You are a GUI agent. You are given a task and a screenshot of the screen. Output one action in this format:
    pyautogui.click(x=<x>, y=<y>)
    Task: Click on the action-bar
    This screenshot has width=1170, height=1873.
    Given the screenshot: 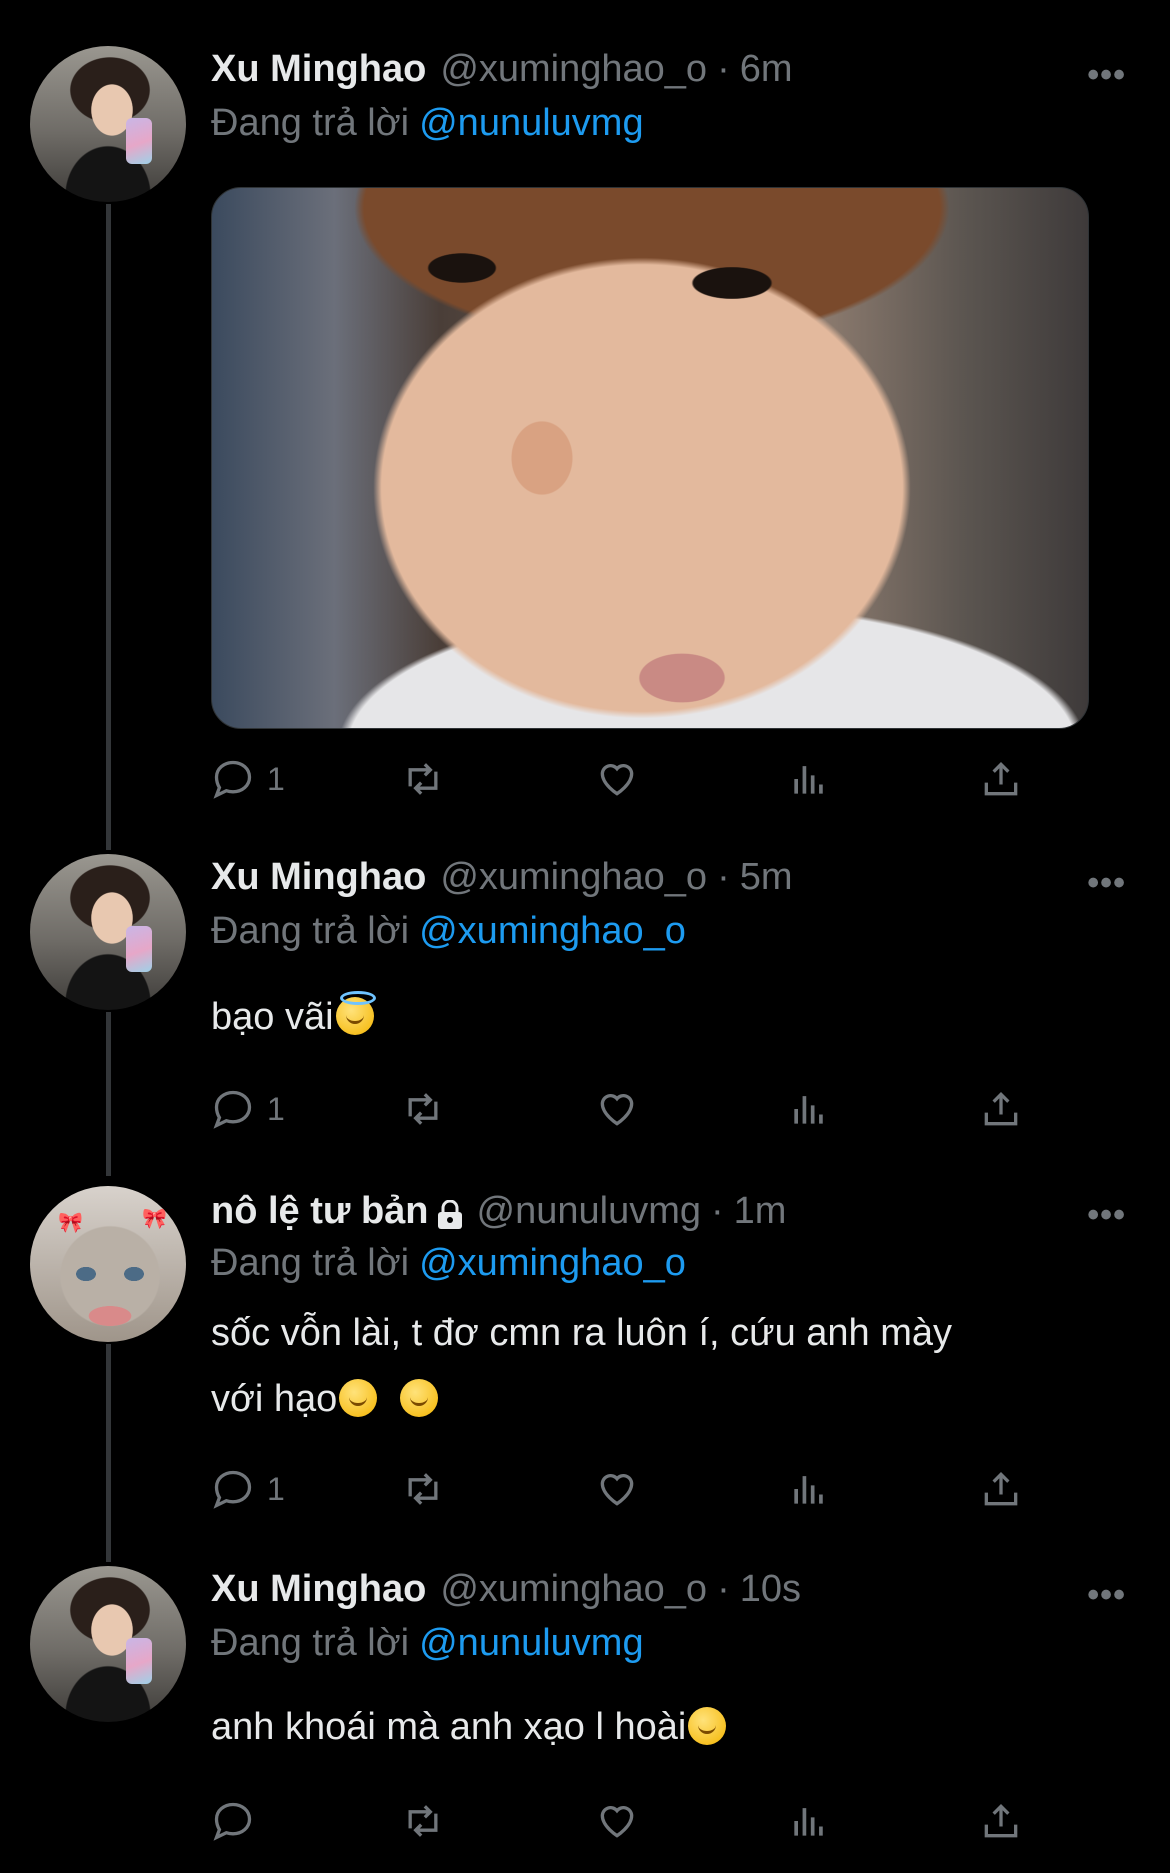 What is the action you would take?
    pyautogui.click(x=614, y=1821)
    